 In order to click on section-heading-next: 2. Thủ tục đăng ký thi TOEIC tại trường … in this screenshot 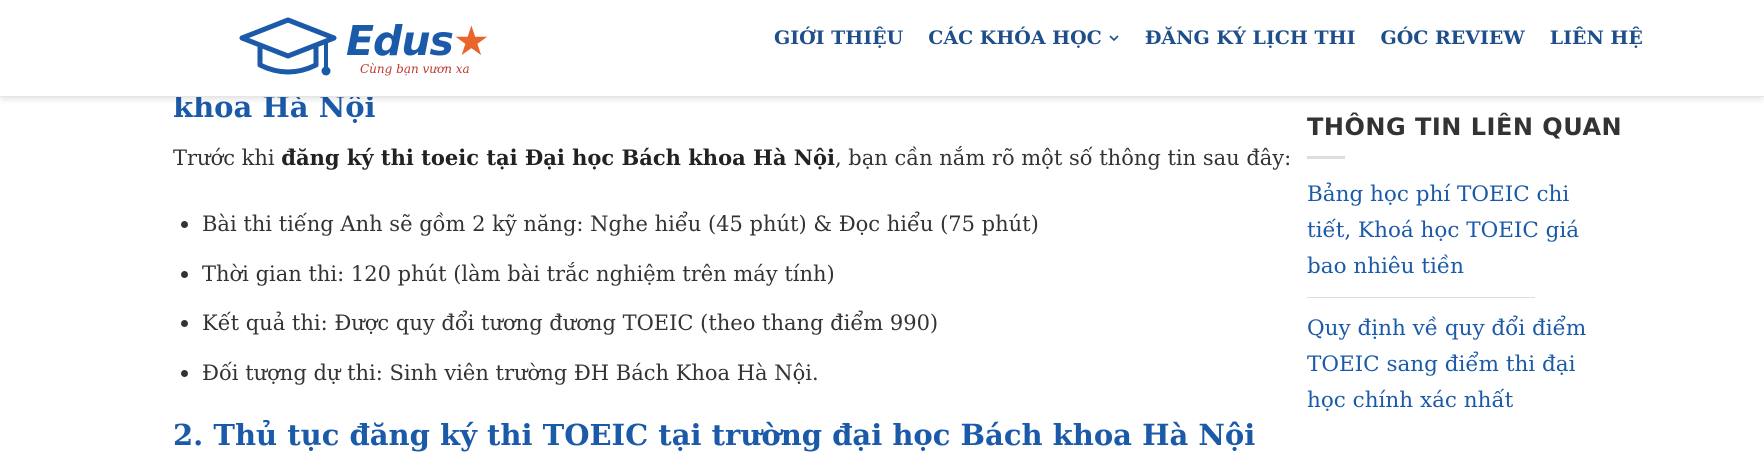, I will do `click(714, 435)`.